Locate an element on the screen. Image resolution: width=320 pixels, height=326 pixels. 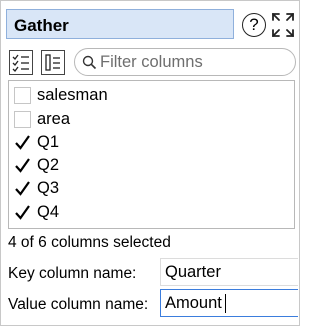
key-column-input: Quarter is located at coordinates (229, 272).